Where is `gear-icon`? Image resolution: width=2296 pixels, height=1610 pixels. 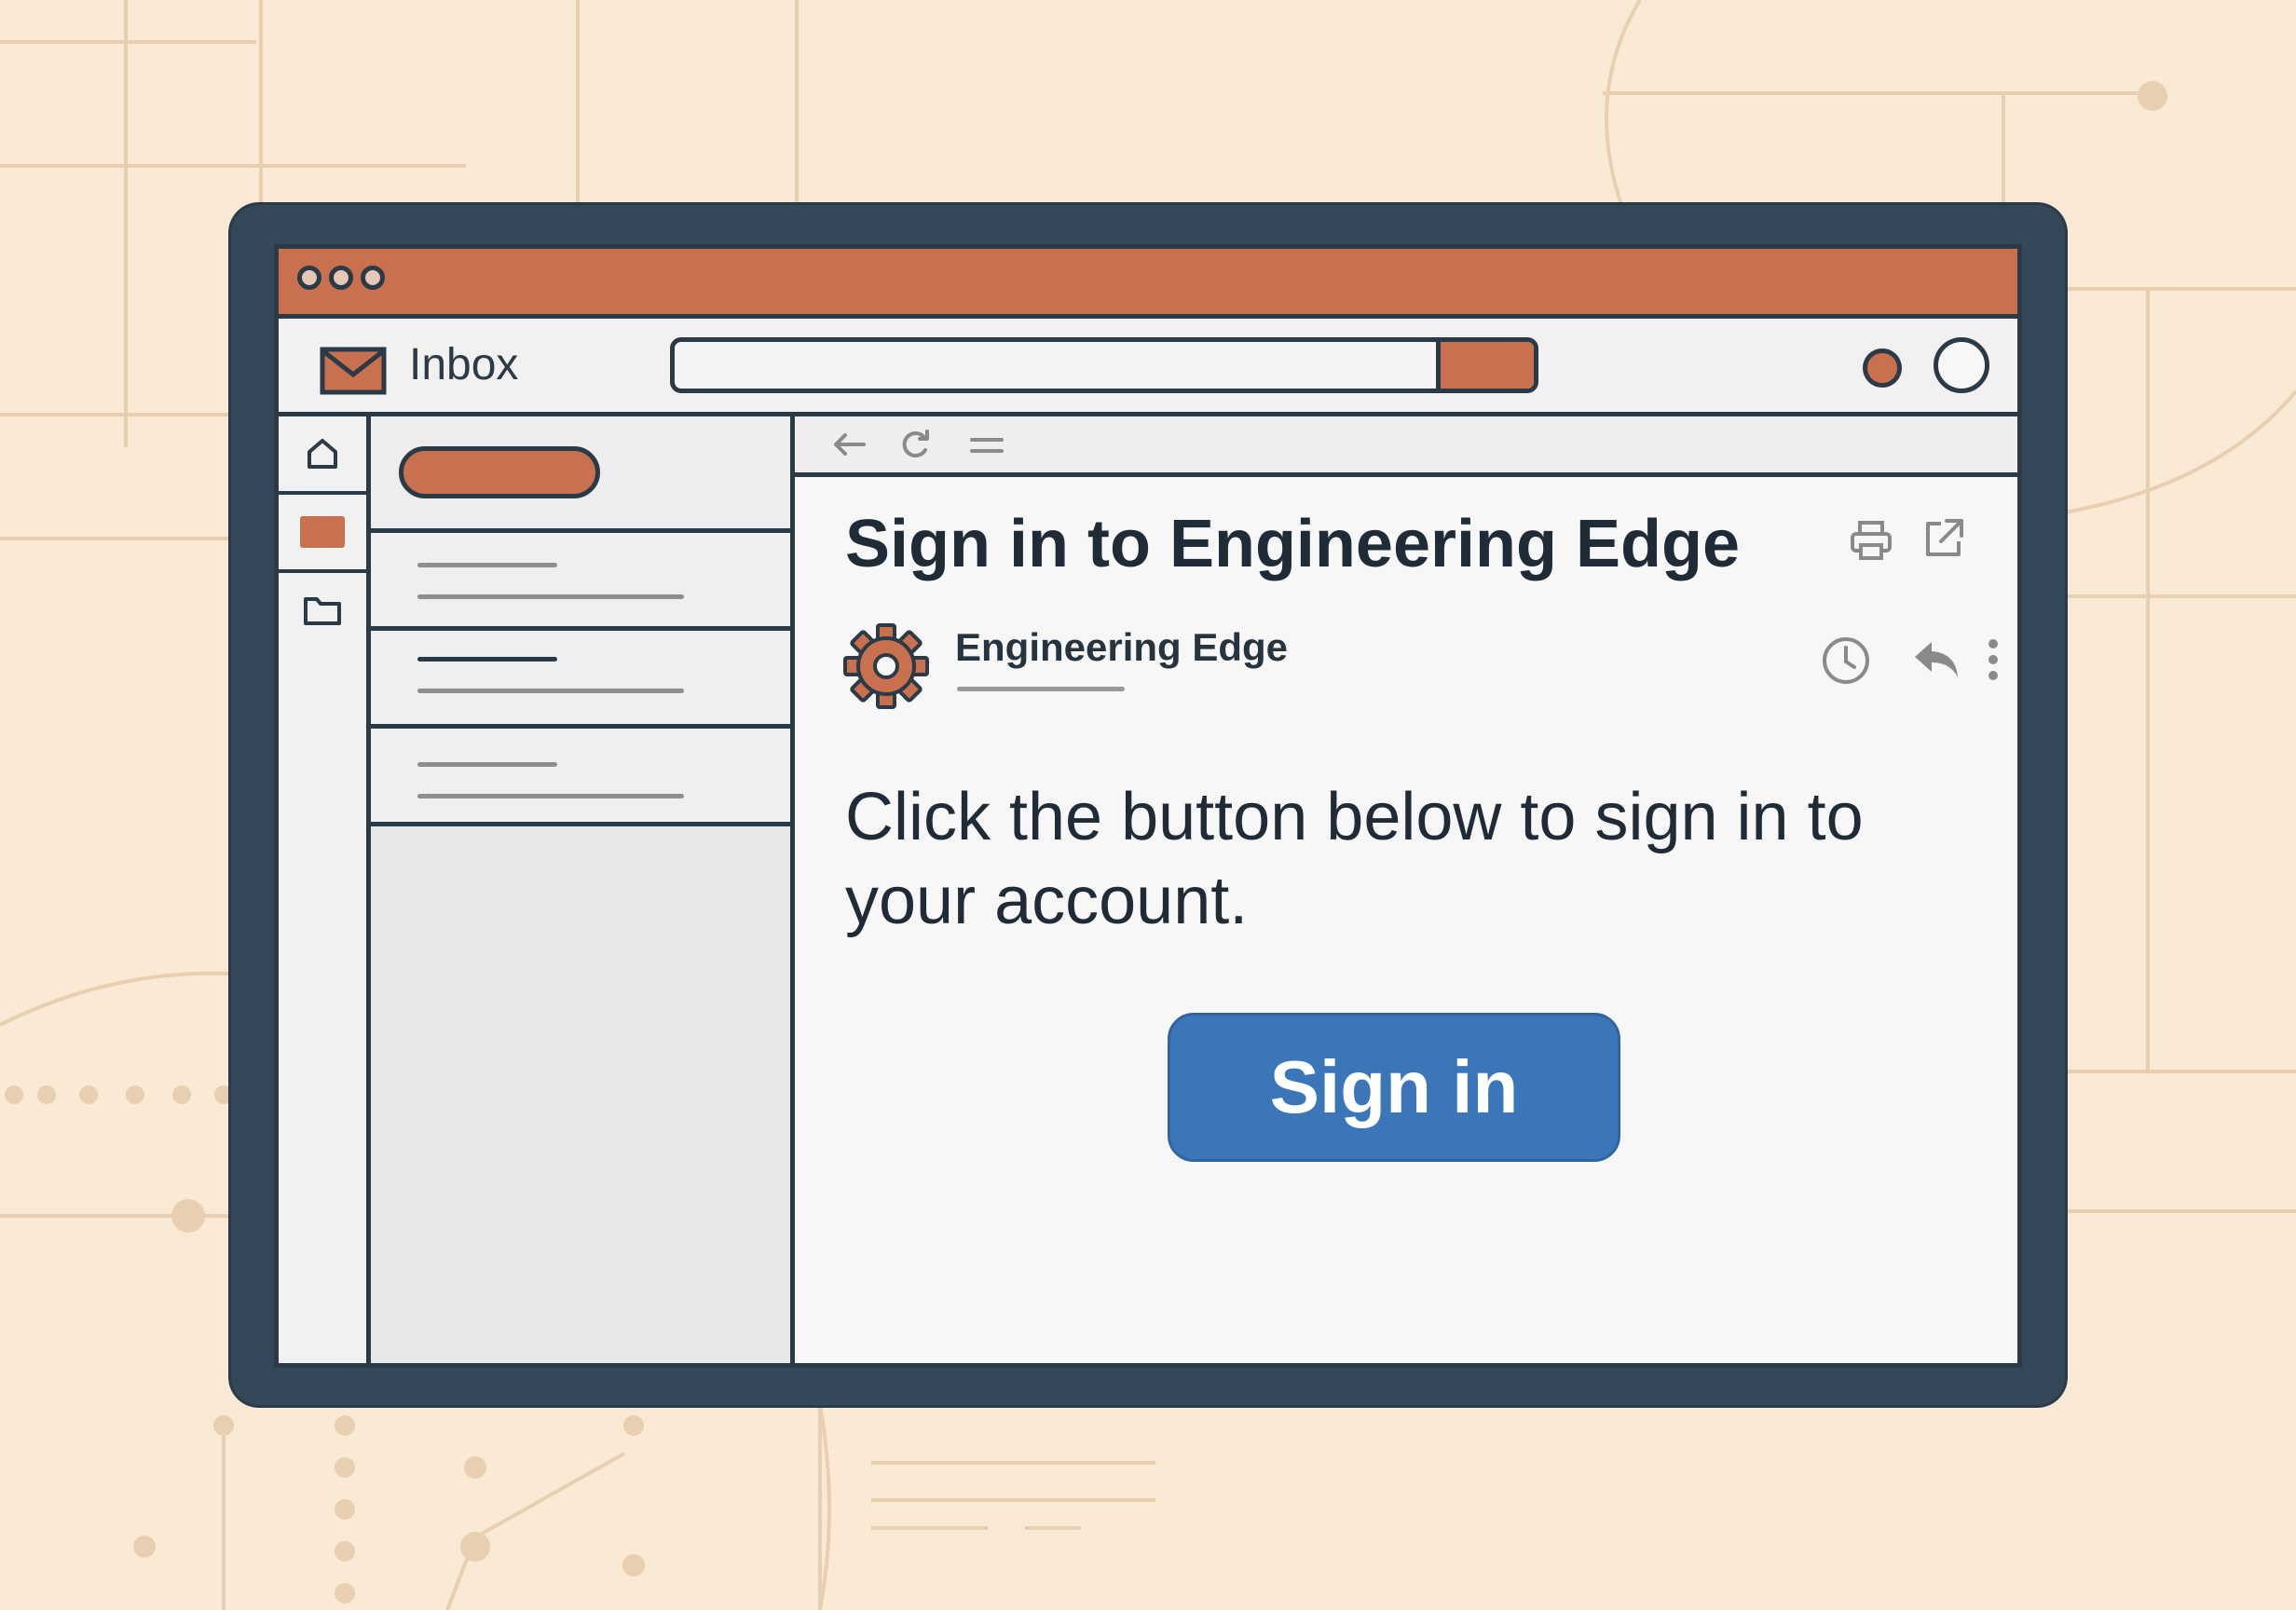
gear-icon is located at coordinates (886, 666).